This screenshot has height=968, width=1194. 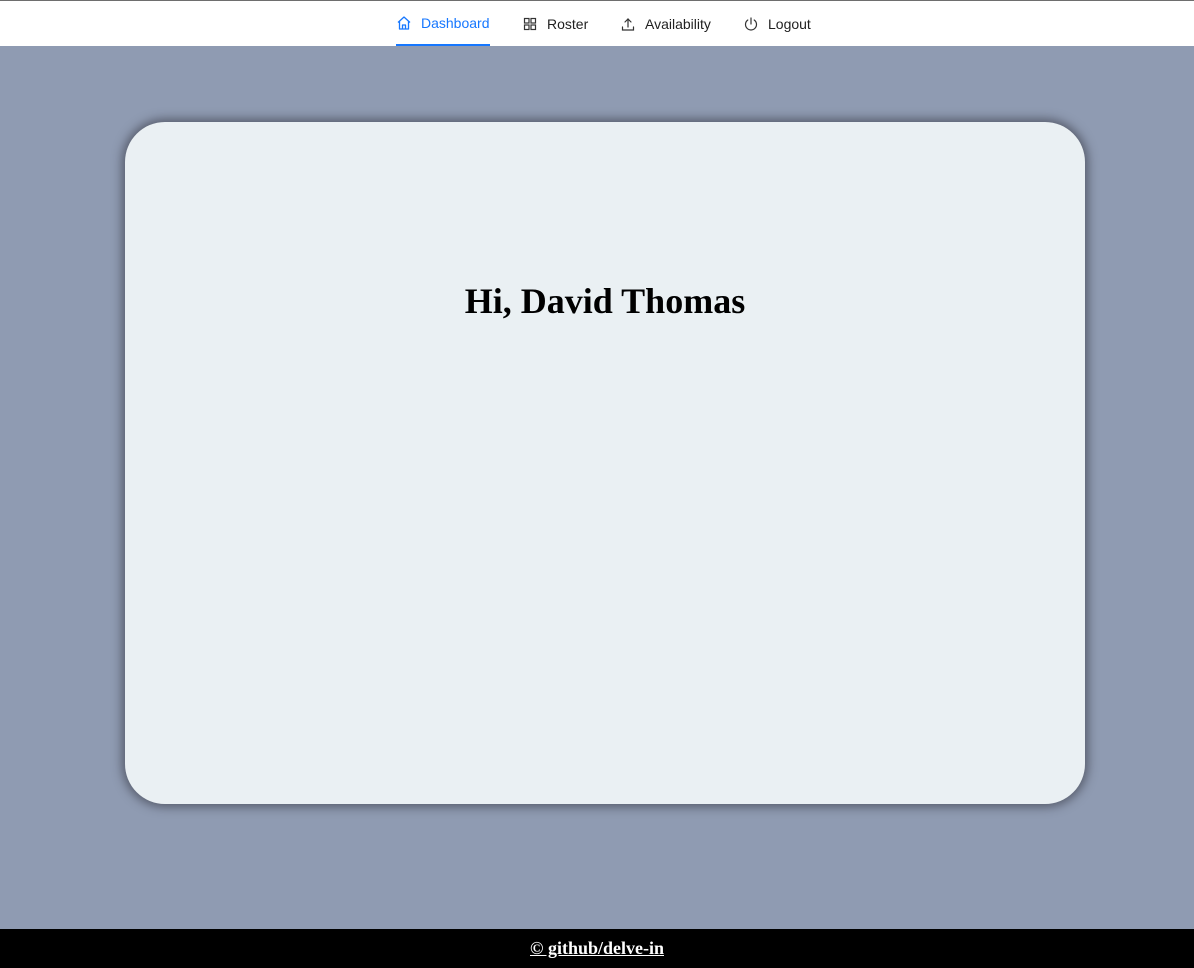 I want to click on nav-item-roster: Roster, so click(x=555, y=23).